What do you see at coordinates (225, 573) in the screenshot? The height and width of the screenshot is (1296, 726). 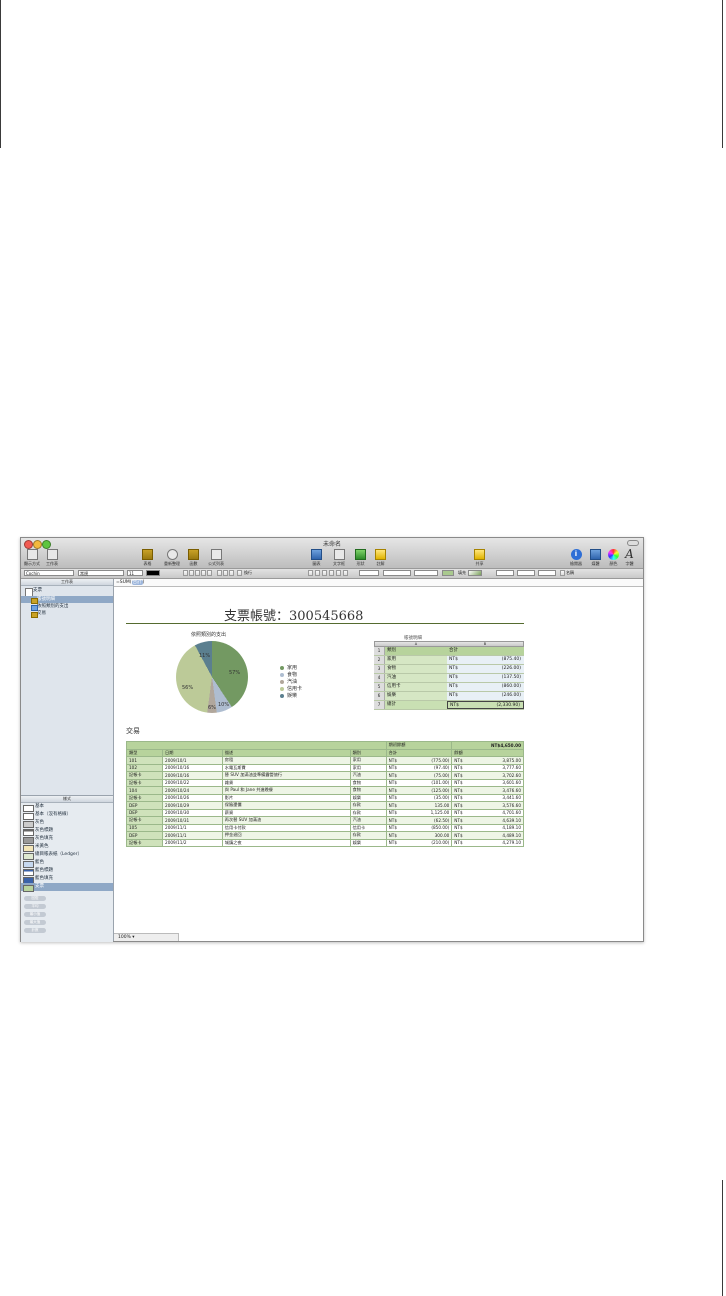 I see `valign-middle-button` at bounding box center [225, 573].